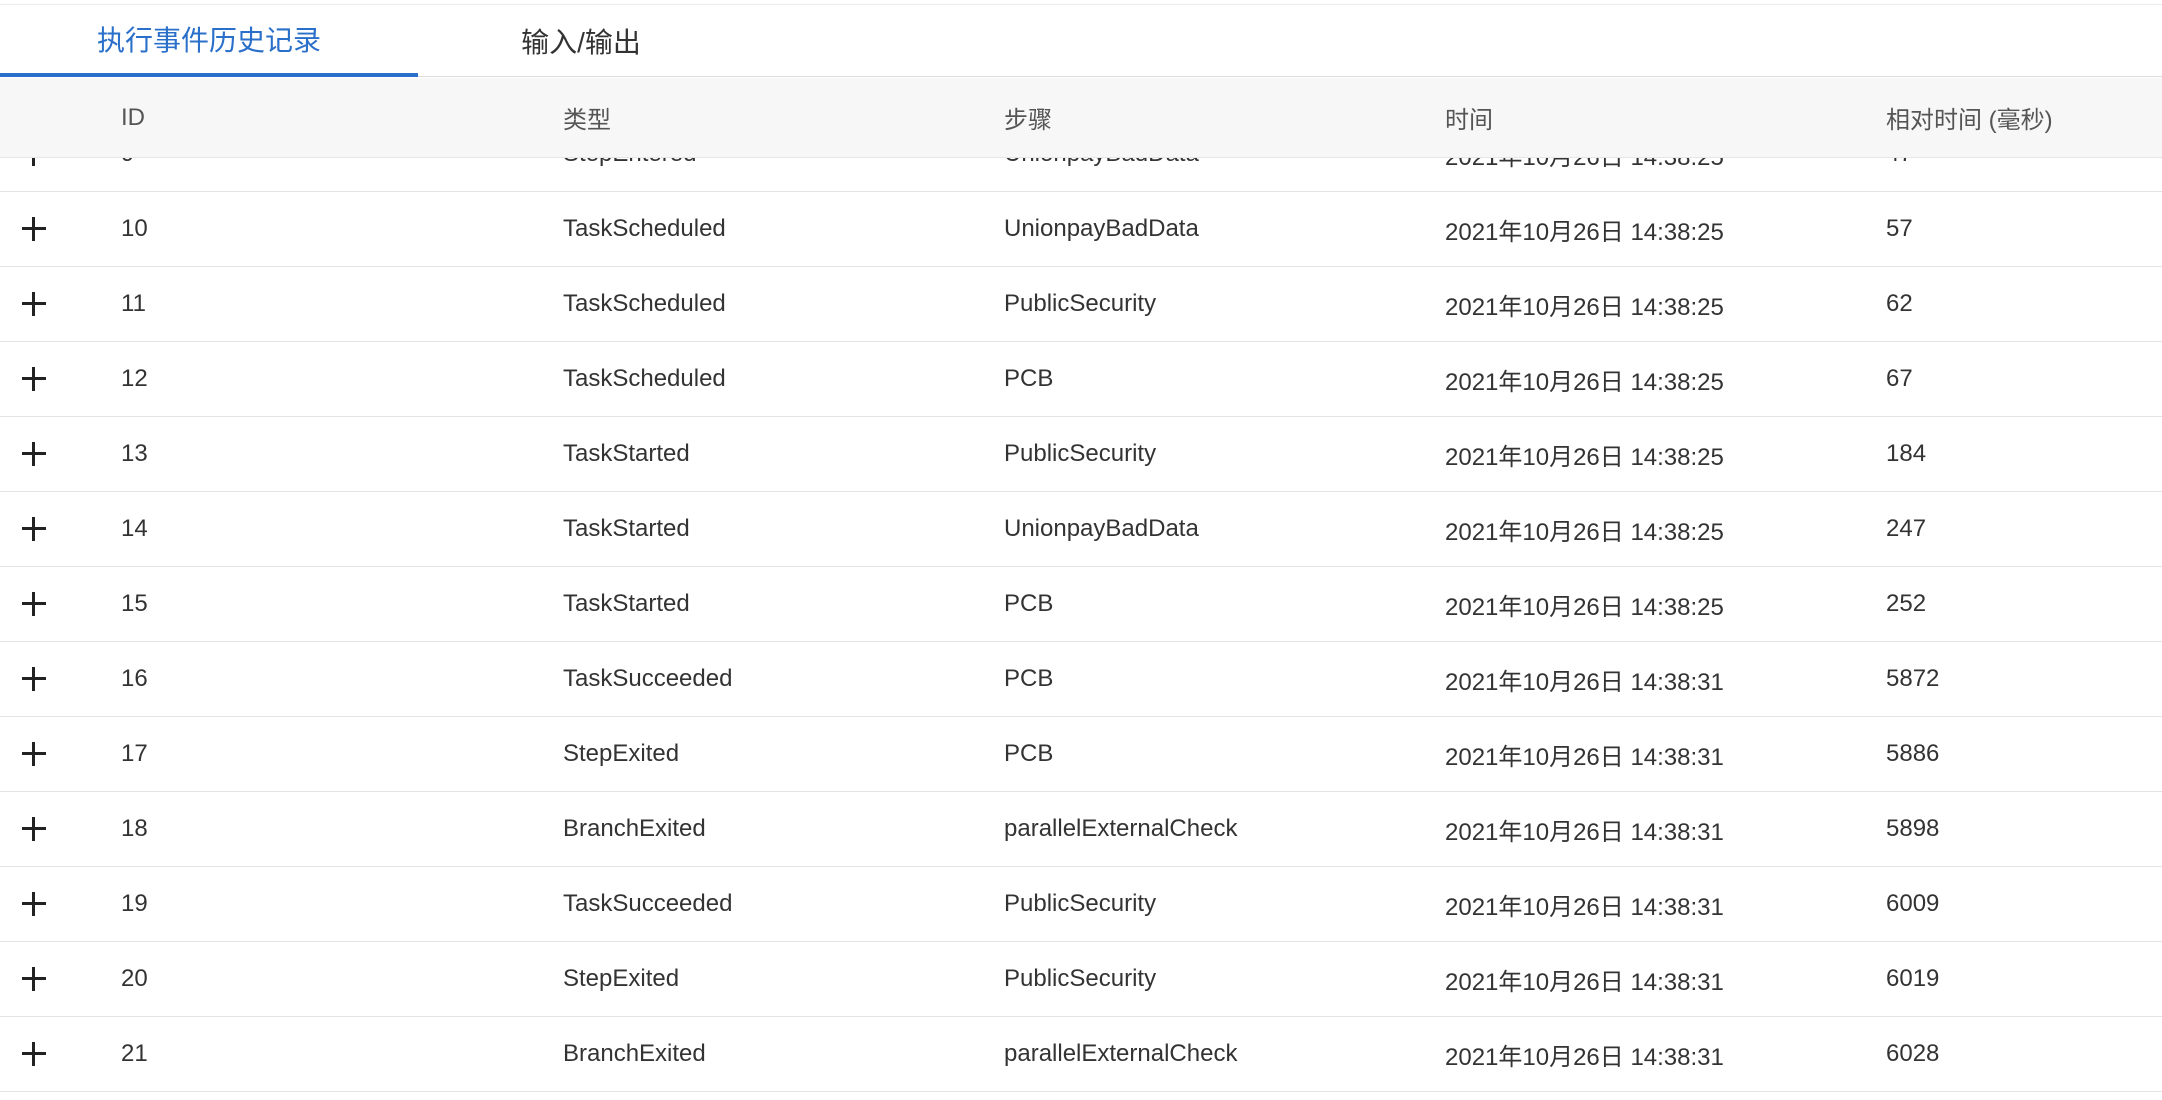 This screenshot has width=2162, height=1100. Describe the element at coordinates (1899, 228) in the screenshot. I see `cell-relative-time: 57` at that location.